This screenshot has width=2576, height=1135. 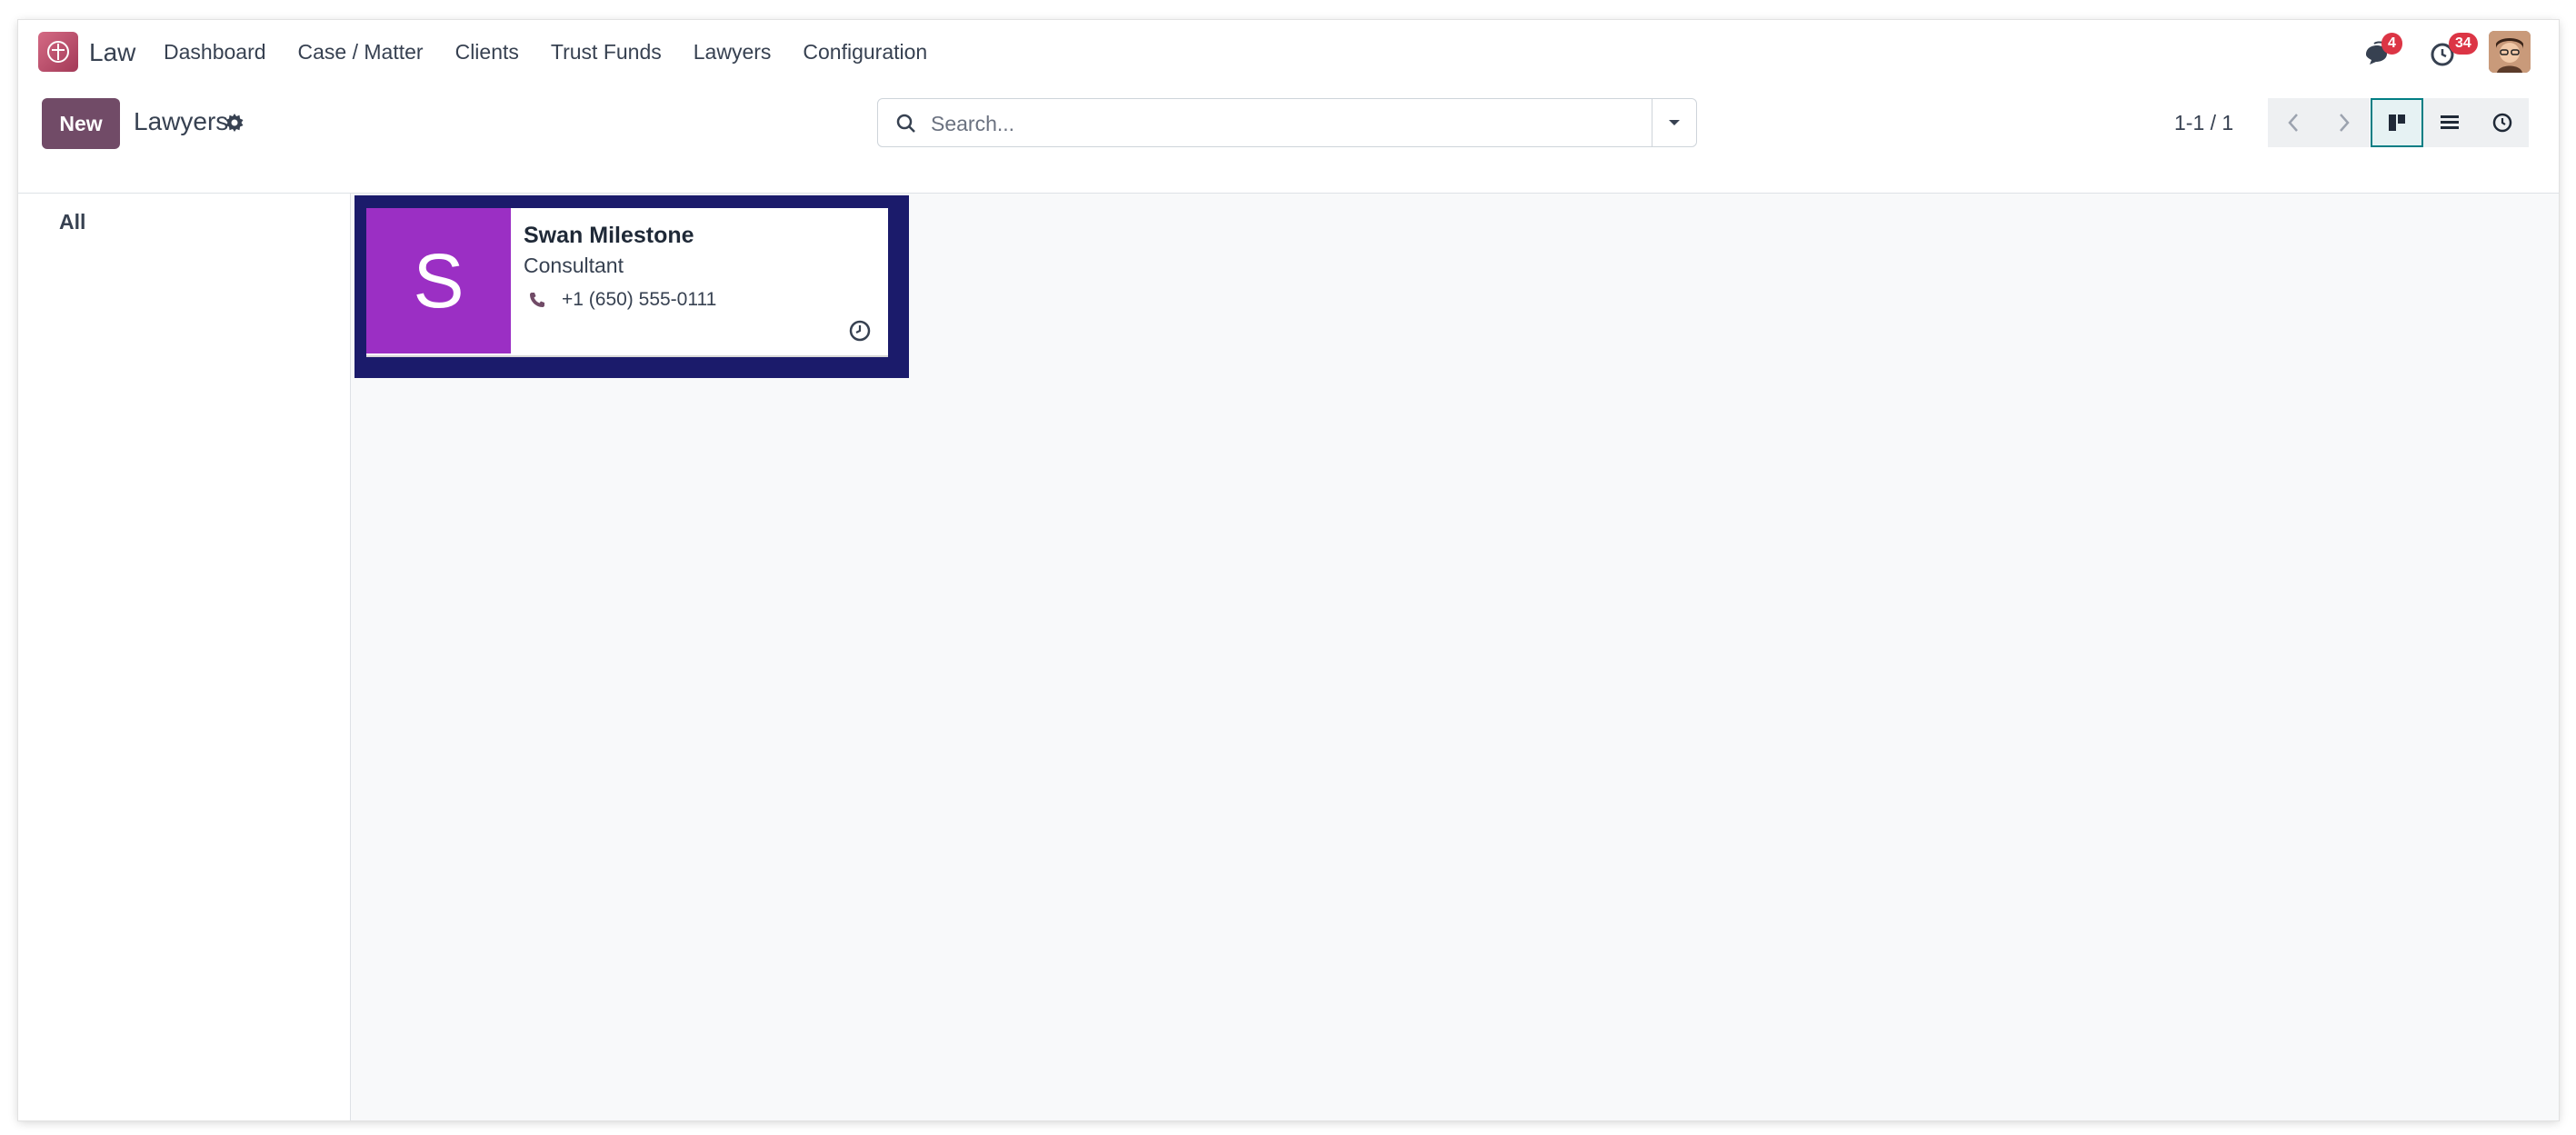 What do you see at coordinates (58, 52) in the screenshot?
I see `law-app-icon` at bounding box center [58, 52].